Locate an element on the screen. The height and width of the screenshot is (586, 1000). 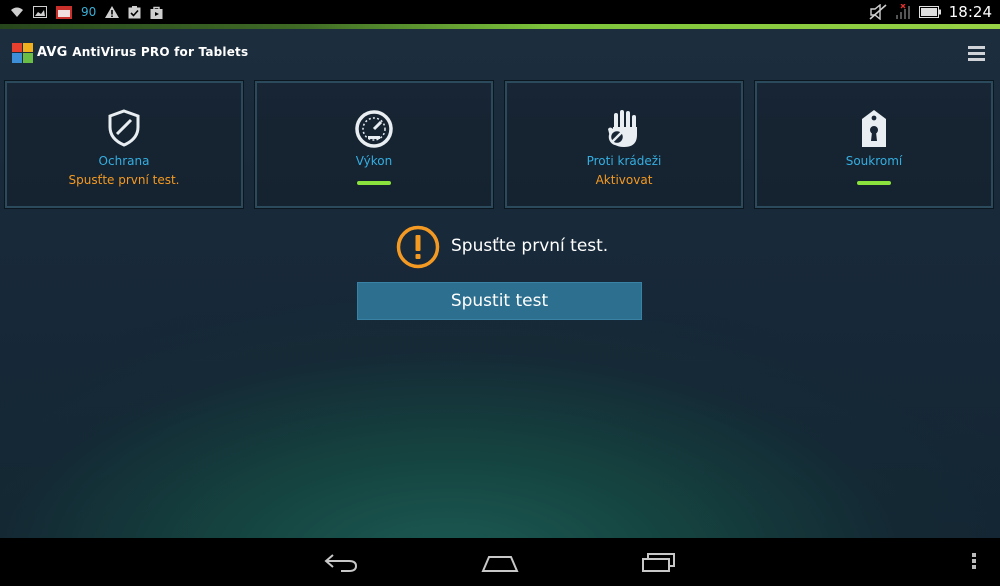
bag-icon is located at coordinates (156, 12).